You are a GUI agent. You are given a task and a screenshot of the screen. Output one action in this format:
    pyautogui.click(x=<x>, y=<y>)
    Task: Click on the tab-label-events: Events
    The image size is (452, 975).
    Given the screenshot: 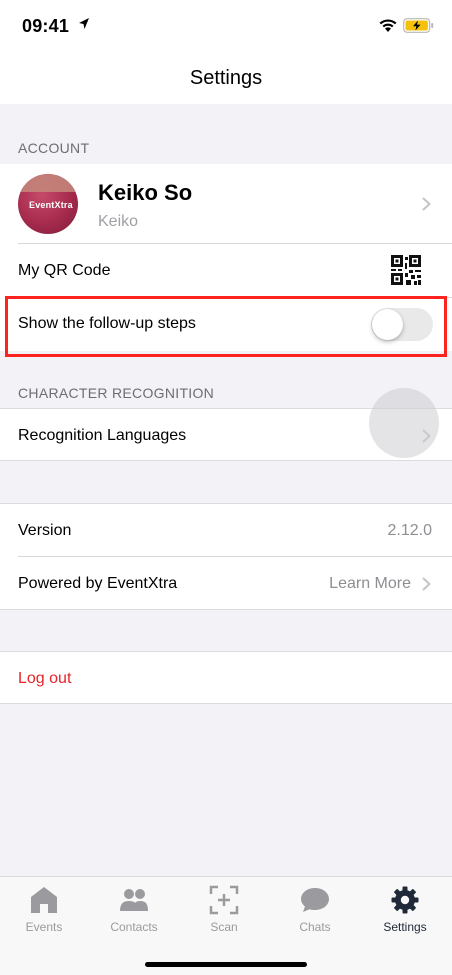 What is the action you would take?
    pyautogui.click(x=44, y=927)
    